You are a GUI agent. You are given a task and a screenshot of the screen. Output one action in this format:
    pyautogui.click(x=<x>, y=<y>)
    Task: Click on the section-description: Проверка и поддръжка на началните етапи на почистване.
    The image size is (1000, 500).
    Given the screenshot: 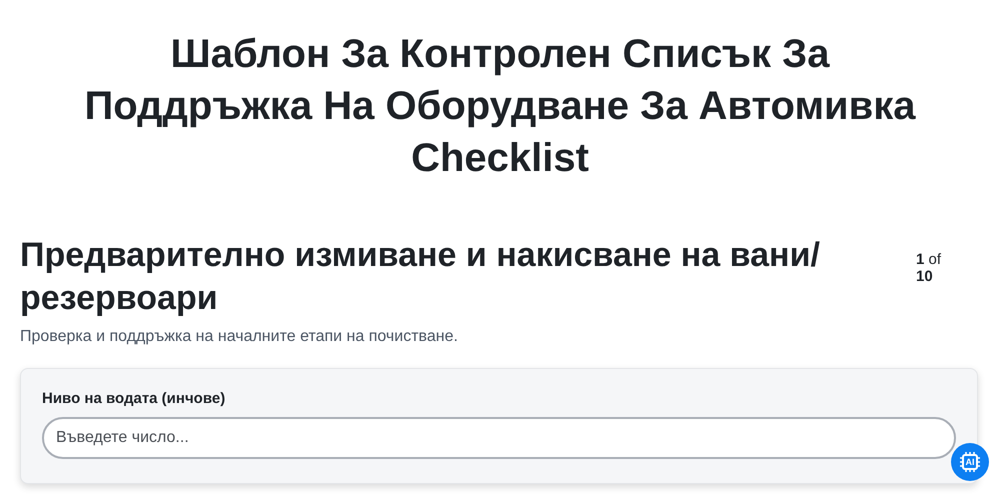 What is the action you would take?
    pyautogui.click(x=239, y=337)
    